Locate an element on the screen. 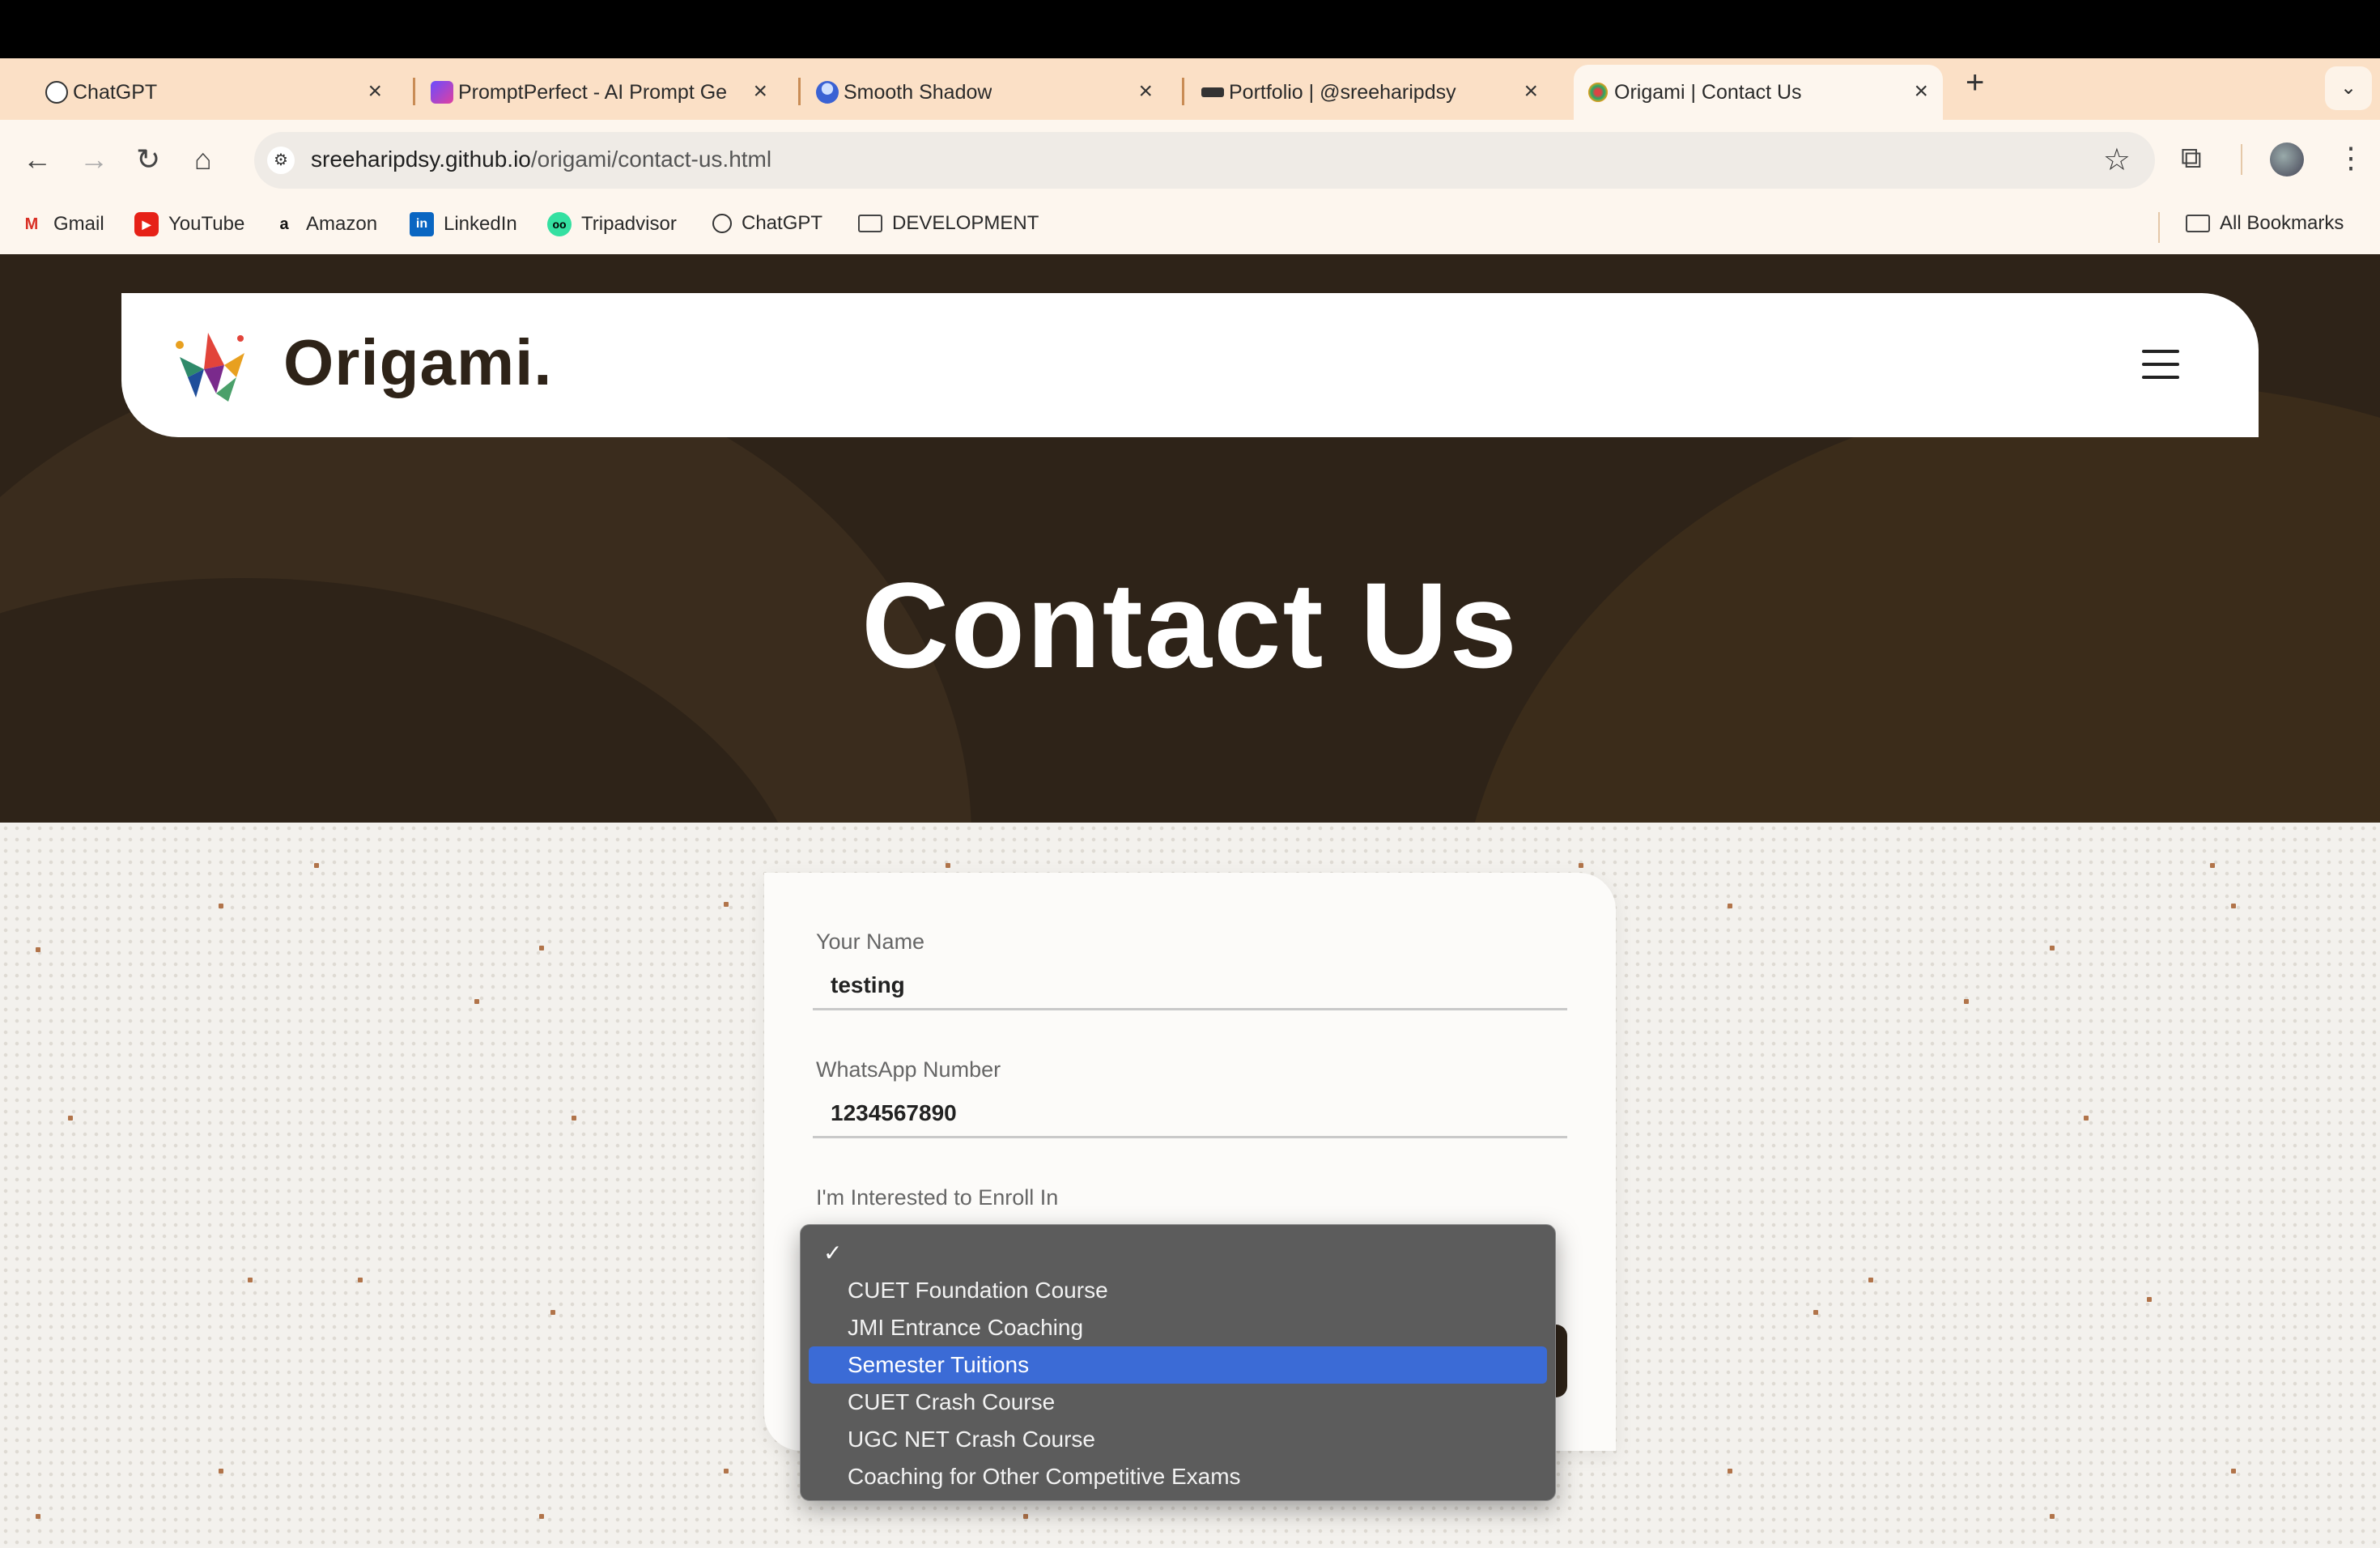  all-bookmarks: All Bookmarks is located at coordinates (2265, 223).